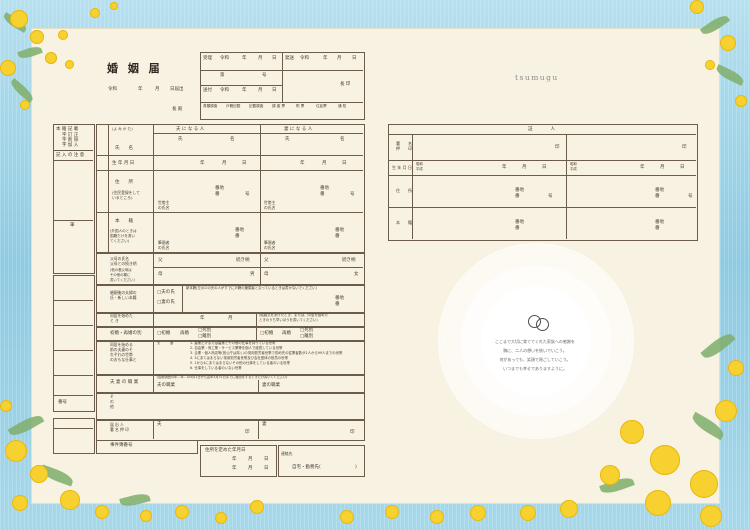  What do you see at coordinates (321, 461) in the screenshot?
I see `contact-box` at bounding box center [321, 461].